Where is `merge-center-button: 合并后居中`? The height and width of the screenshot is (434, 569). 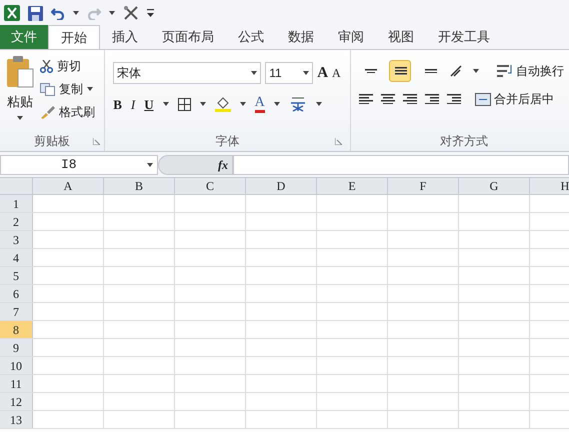
merge-center-button: 合并后居中 is located at coordinates (514, 99).